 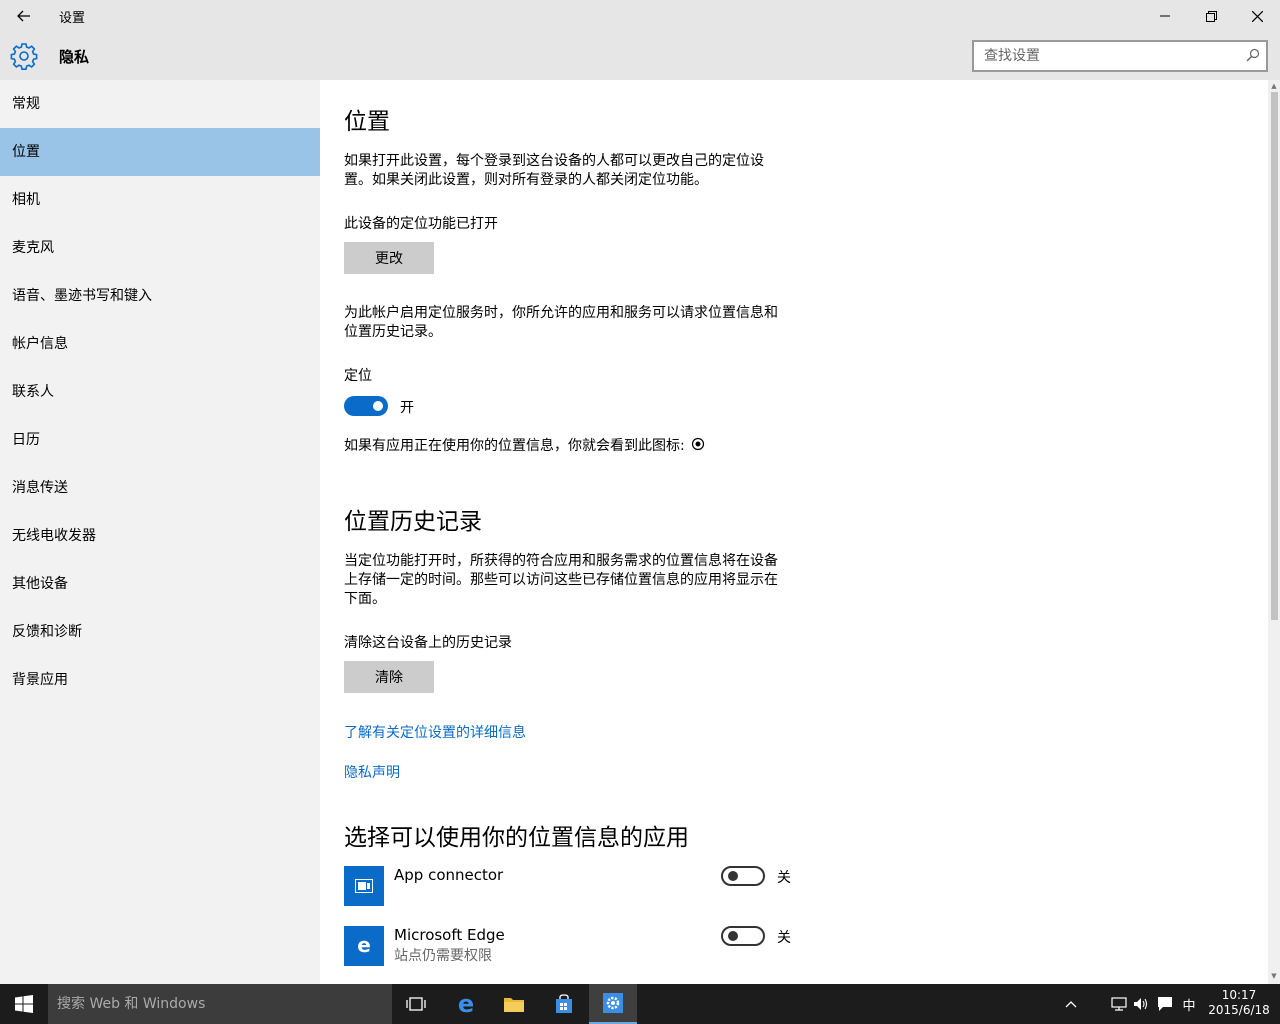 I want to click on account-location-description: 为此帐户启用定位服务时，你所允许的应用和服务可以请求位置信息和位置历史记录。, so click(x=561, y=322).